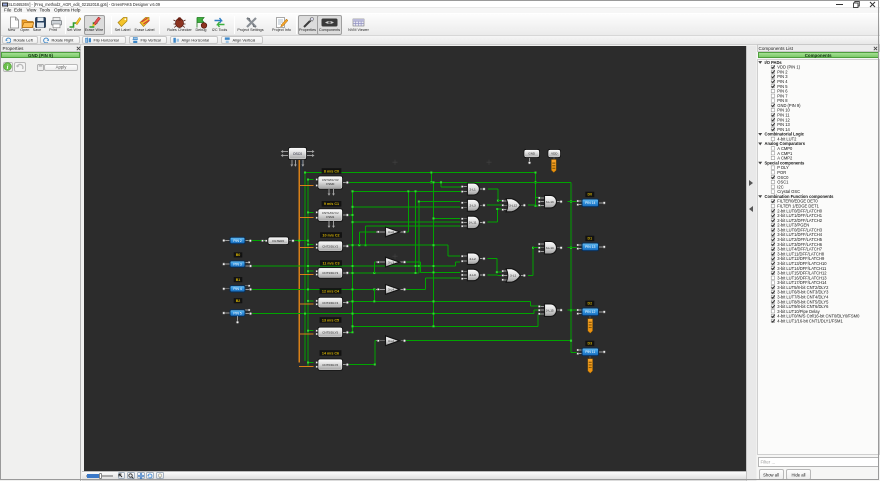 The width and height of the screenshot is (880, 481). I want to click on svg-text: CNT5/DLY5, so click(330, 333).